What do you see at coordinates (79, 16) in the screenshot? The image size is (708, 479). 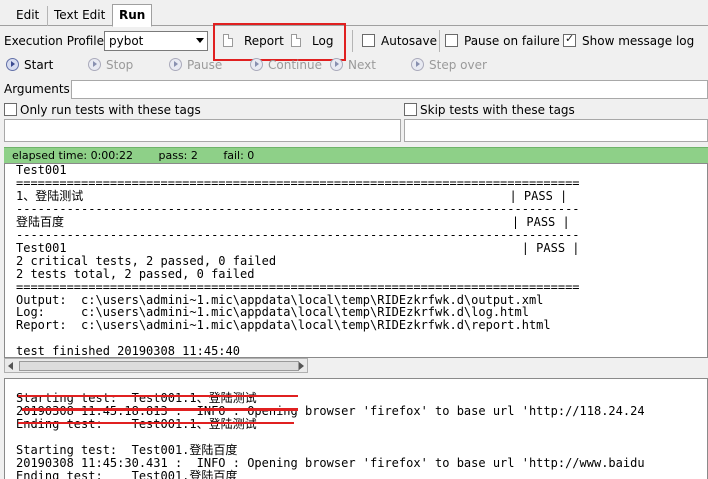 I see `tab-text-edit: Text Edit` at bounding box center [79, 16].